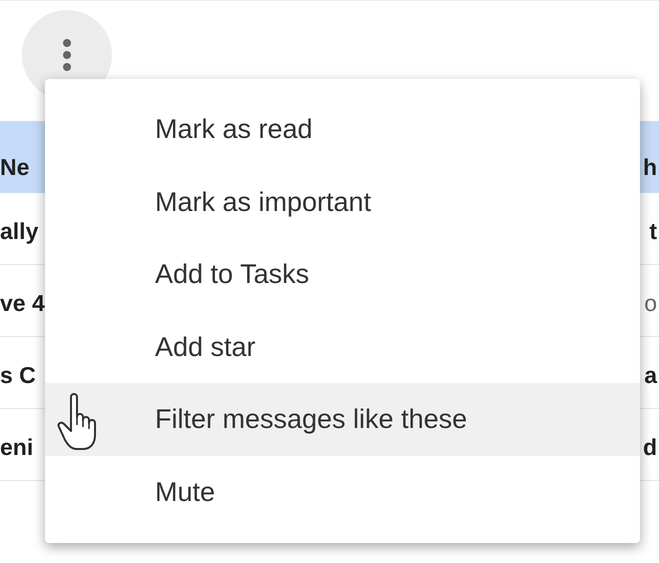  What do you see at coordinates (650, 303) in the screenshot?
I see `email-subject: o` at bounding box center [650, 303].